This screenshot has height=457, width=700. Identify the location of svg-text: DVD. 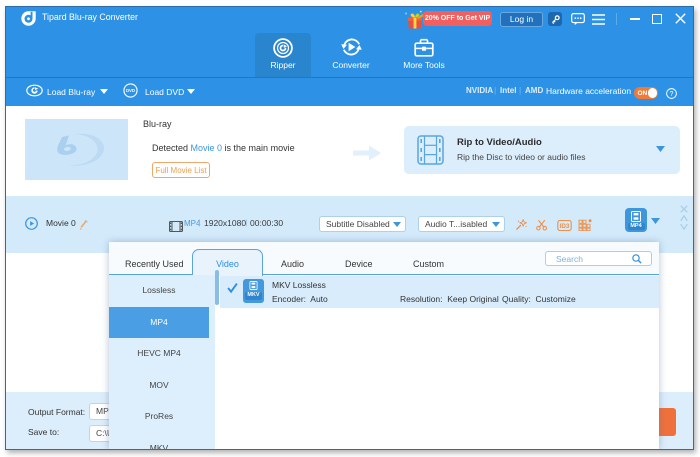
(130, 90).